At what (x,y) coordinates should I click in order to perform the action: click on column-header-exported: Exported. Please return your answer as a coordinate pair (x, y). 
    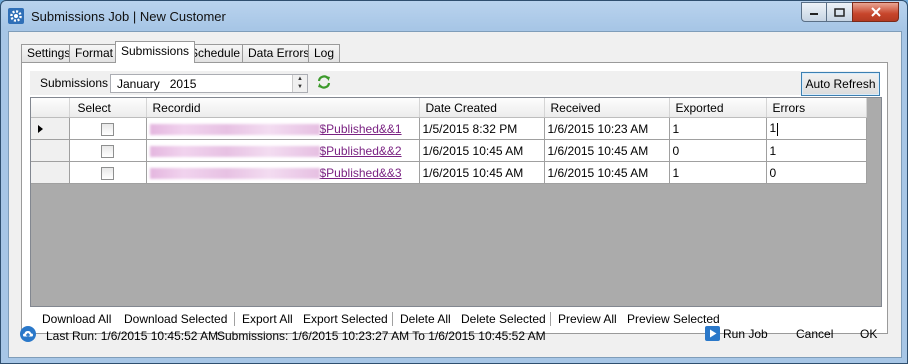
    Looking at the image, I should click on (718, 108).